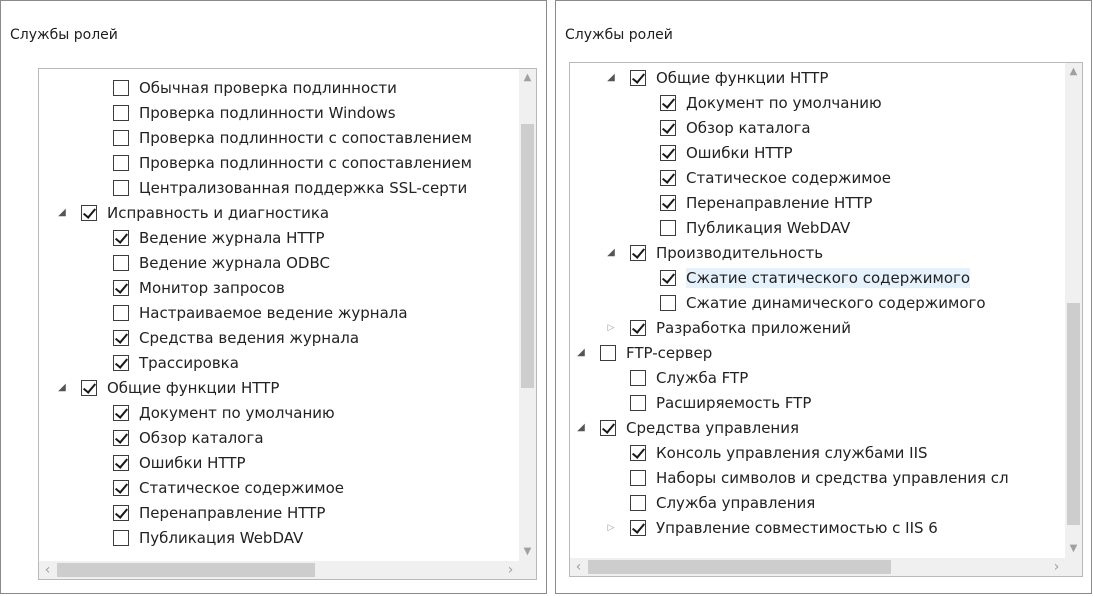  Describe the element at coordinates (734, 403) in the screenshot. I see `tree-item-label: Расширяемость FTP` at that location.